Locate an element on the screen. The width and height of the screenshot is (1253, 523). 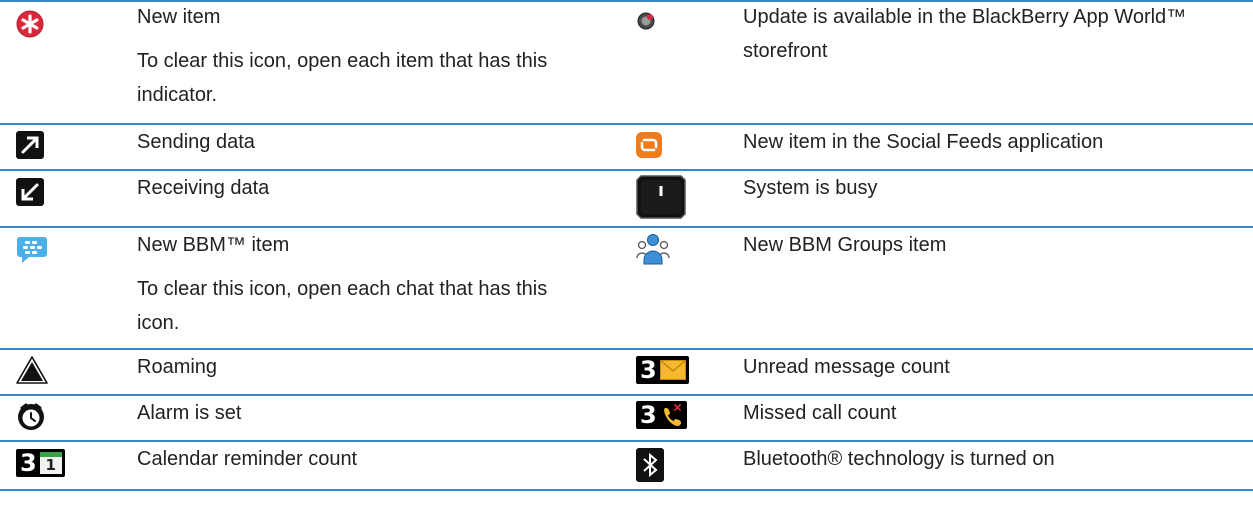
indicator-label: New item in the Social Feeds application is located at coordinates (923, 142).